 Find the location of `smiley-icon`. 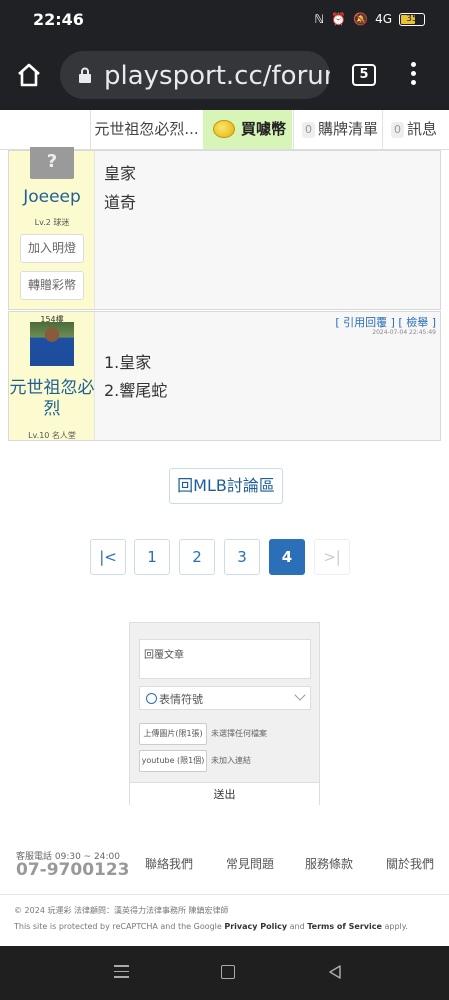

smiley-icon is located at coordinates (151, 698).